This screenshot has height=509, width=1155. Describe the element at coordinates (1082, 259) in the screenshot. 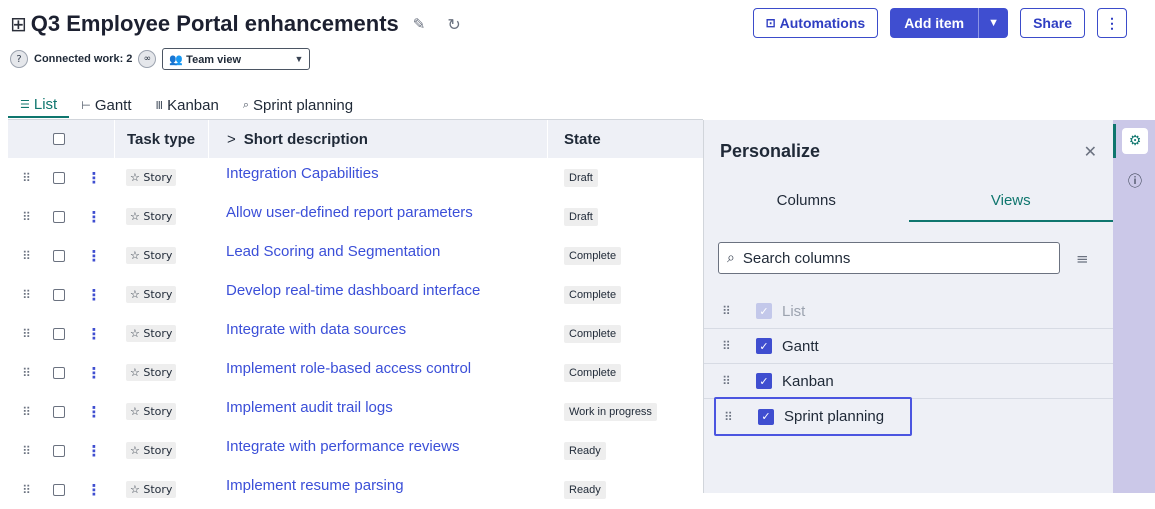

I see `list-menu-icon: ≡` at that location.